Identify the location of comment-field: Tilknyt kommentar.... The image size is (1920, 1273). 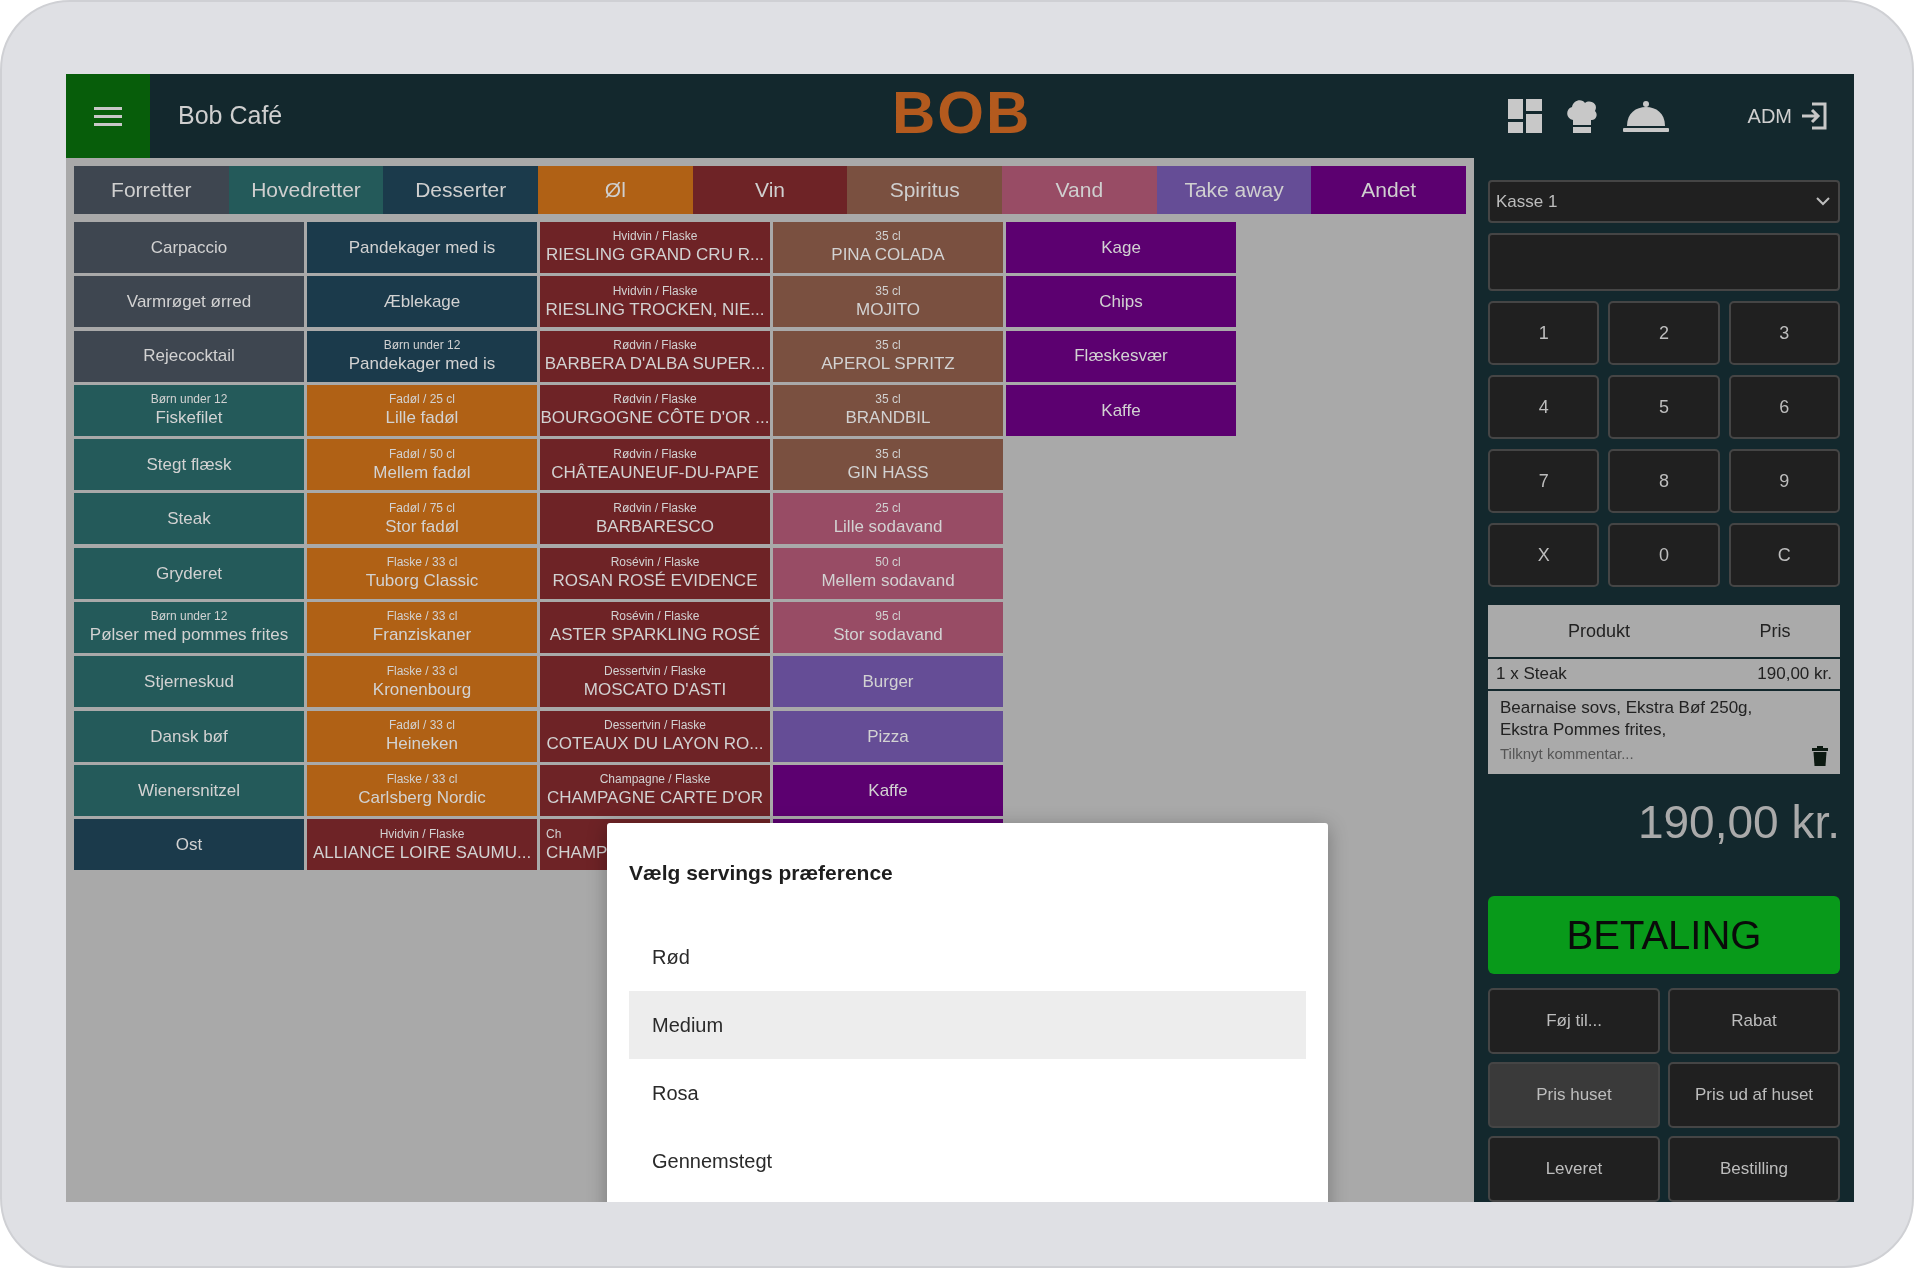
(1620, 754).